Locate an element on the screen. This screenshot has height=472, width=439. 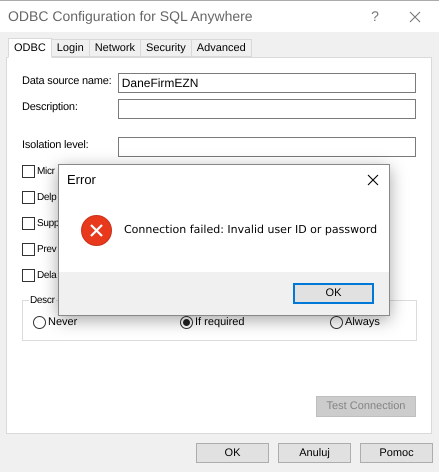
field-label: Data source name: is located at coordinates (67, 81).